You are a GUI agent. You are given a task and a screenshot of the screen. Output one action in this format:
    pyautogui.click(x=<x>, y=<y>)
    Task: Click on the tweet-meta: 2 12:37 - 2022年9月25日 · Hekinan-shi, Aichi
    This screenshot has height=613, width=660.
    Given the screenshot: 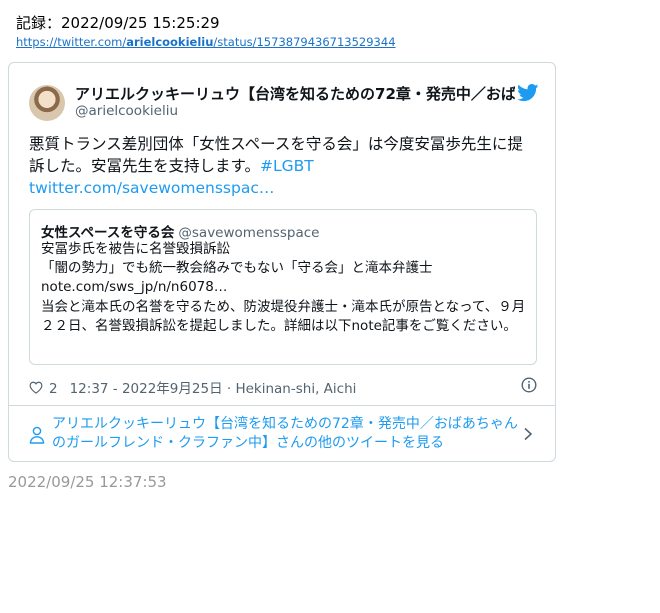 What is the action you would take?
    pyautogui.click(x=192, y=387)
    